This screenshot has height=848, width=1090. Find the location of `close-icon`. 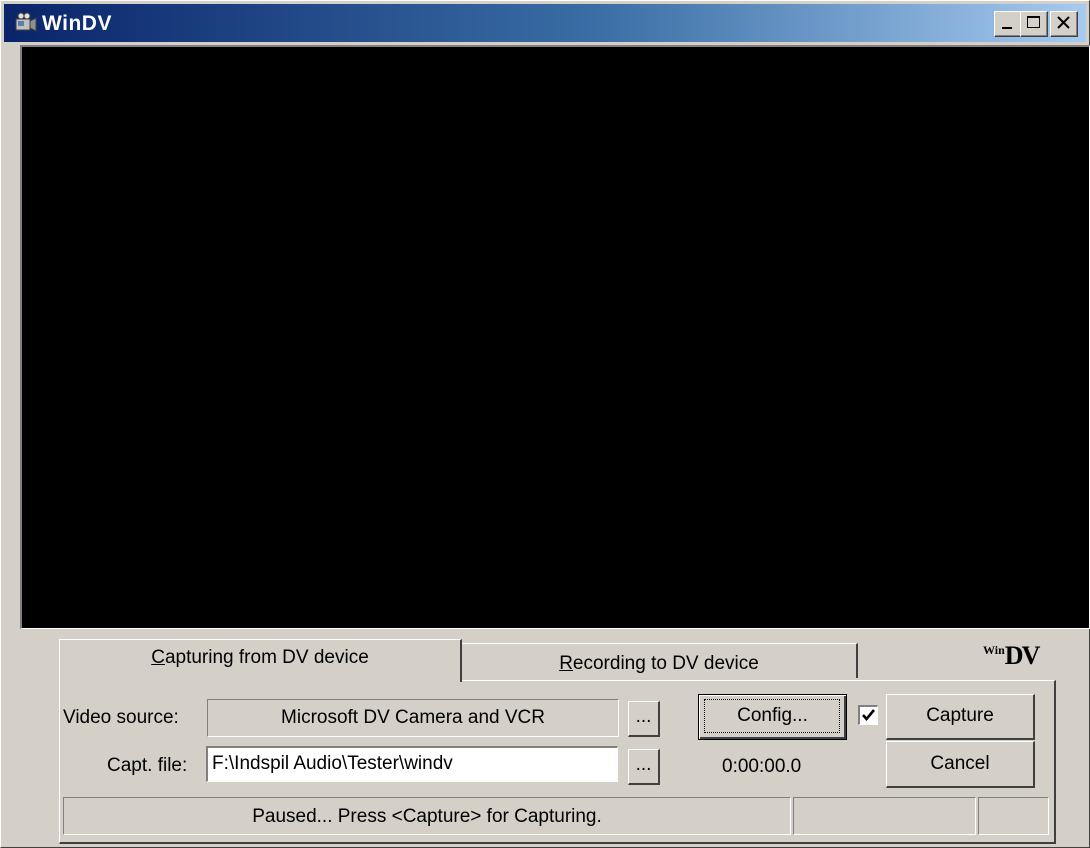

close-icon is located at coordinates (1063, 22).